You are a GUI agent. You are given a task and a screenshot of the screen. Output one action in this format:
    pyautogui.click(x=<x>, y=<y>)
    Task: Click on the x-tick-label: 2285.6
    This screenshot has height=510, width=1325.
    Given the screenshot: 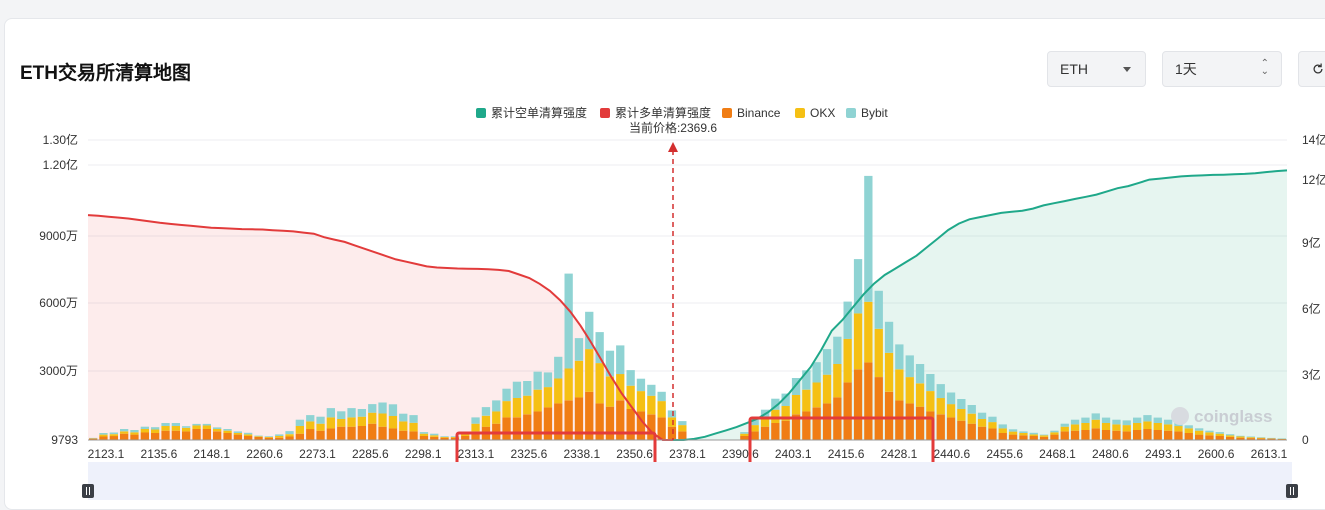 What is the action you would take?
    pyautogui.click(x=370, y=454)
    